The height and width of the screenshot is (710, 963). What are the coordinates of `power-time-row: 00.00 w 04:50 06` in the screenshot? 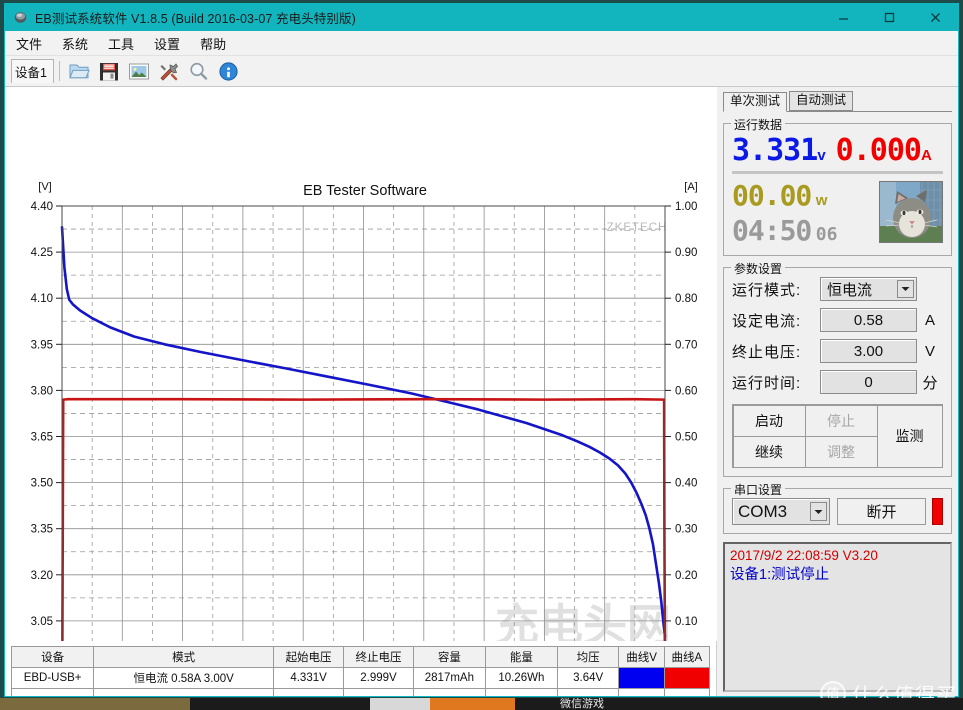 It's located at (837, 213).